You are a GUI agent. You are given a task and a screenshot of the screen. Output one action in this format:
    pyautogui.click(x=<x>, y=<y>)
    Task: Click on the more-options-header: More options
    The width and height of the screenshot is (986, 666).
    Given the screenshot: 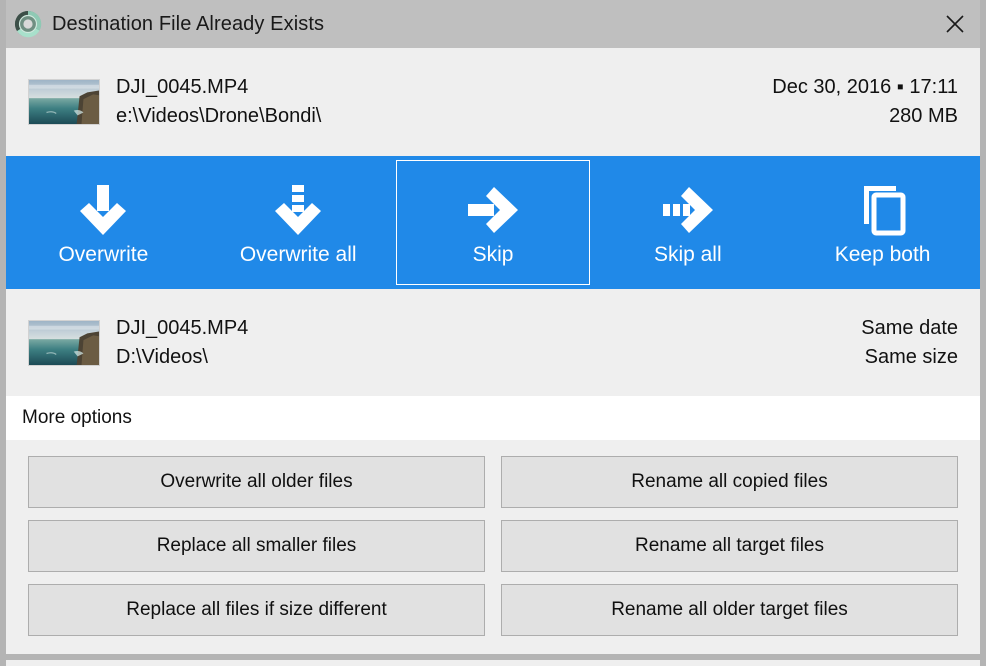 What is the action you would take?
    pyautogui.click(x=493, y=418)
    